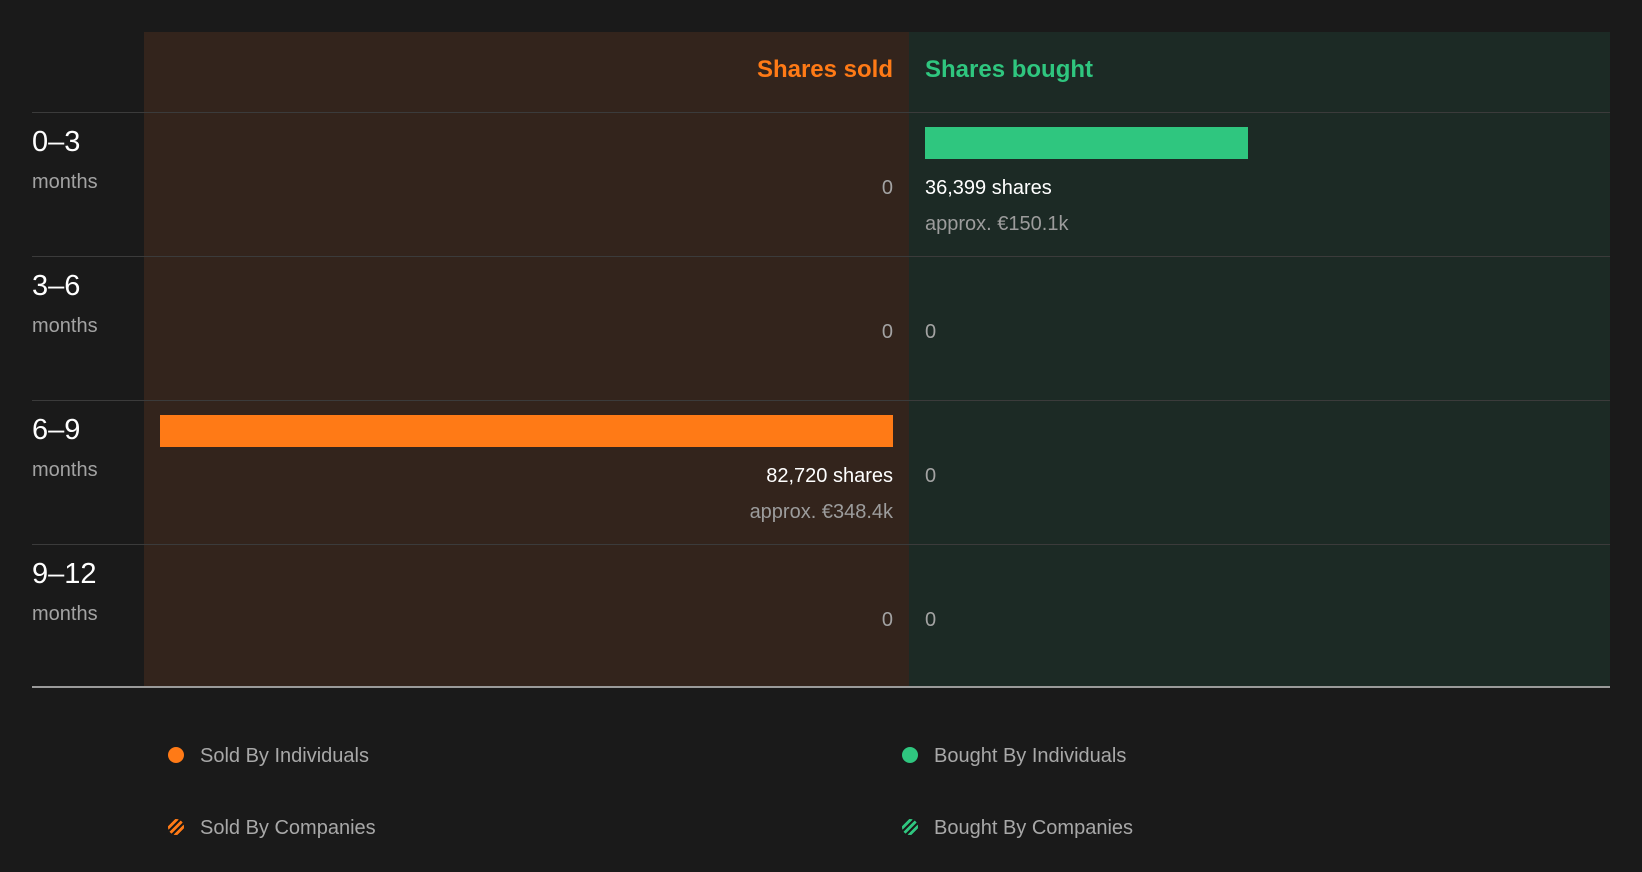 This screenshot has width=1642, height=872. What do you see at coordinates (821, 512) in the screenshot?
I see `sold-approx-value: approx. €348.4k` at bounding box center [821, 512].